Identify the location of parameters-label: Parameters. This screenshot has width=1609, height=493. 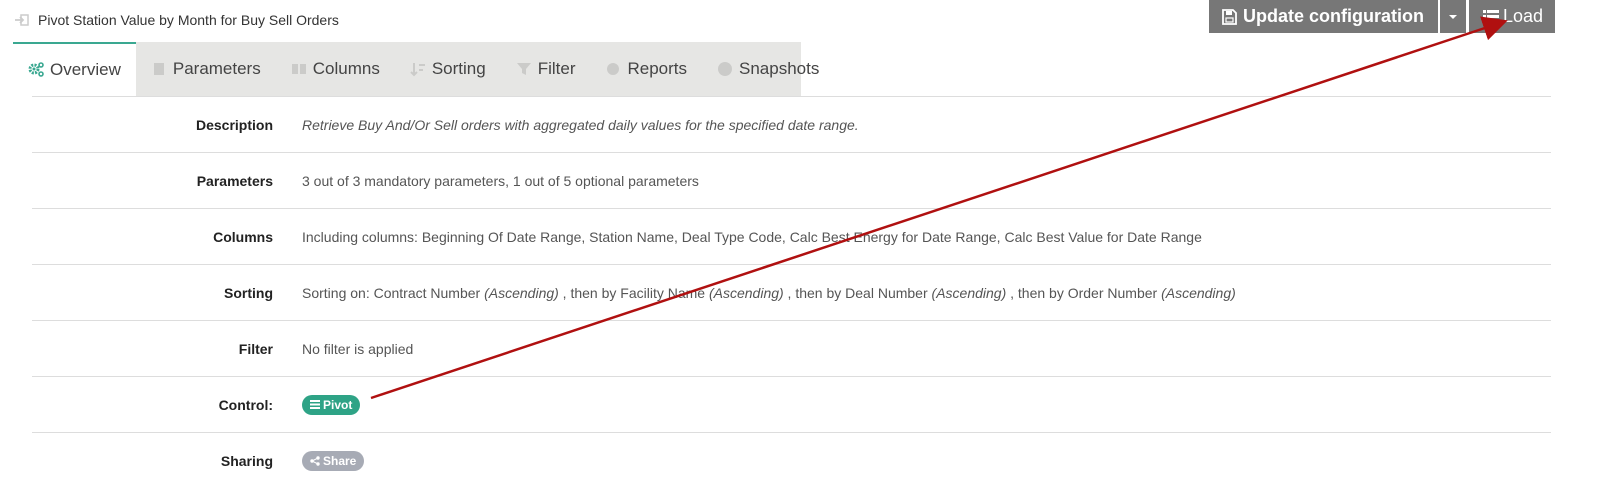
(234, 180).